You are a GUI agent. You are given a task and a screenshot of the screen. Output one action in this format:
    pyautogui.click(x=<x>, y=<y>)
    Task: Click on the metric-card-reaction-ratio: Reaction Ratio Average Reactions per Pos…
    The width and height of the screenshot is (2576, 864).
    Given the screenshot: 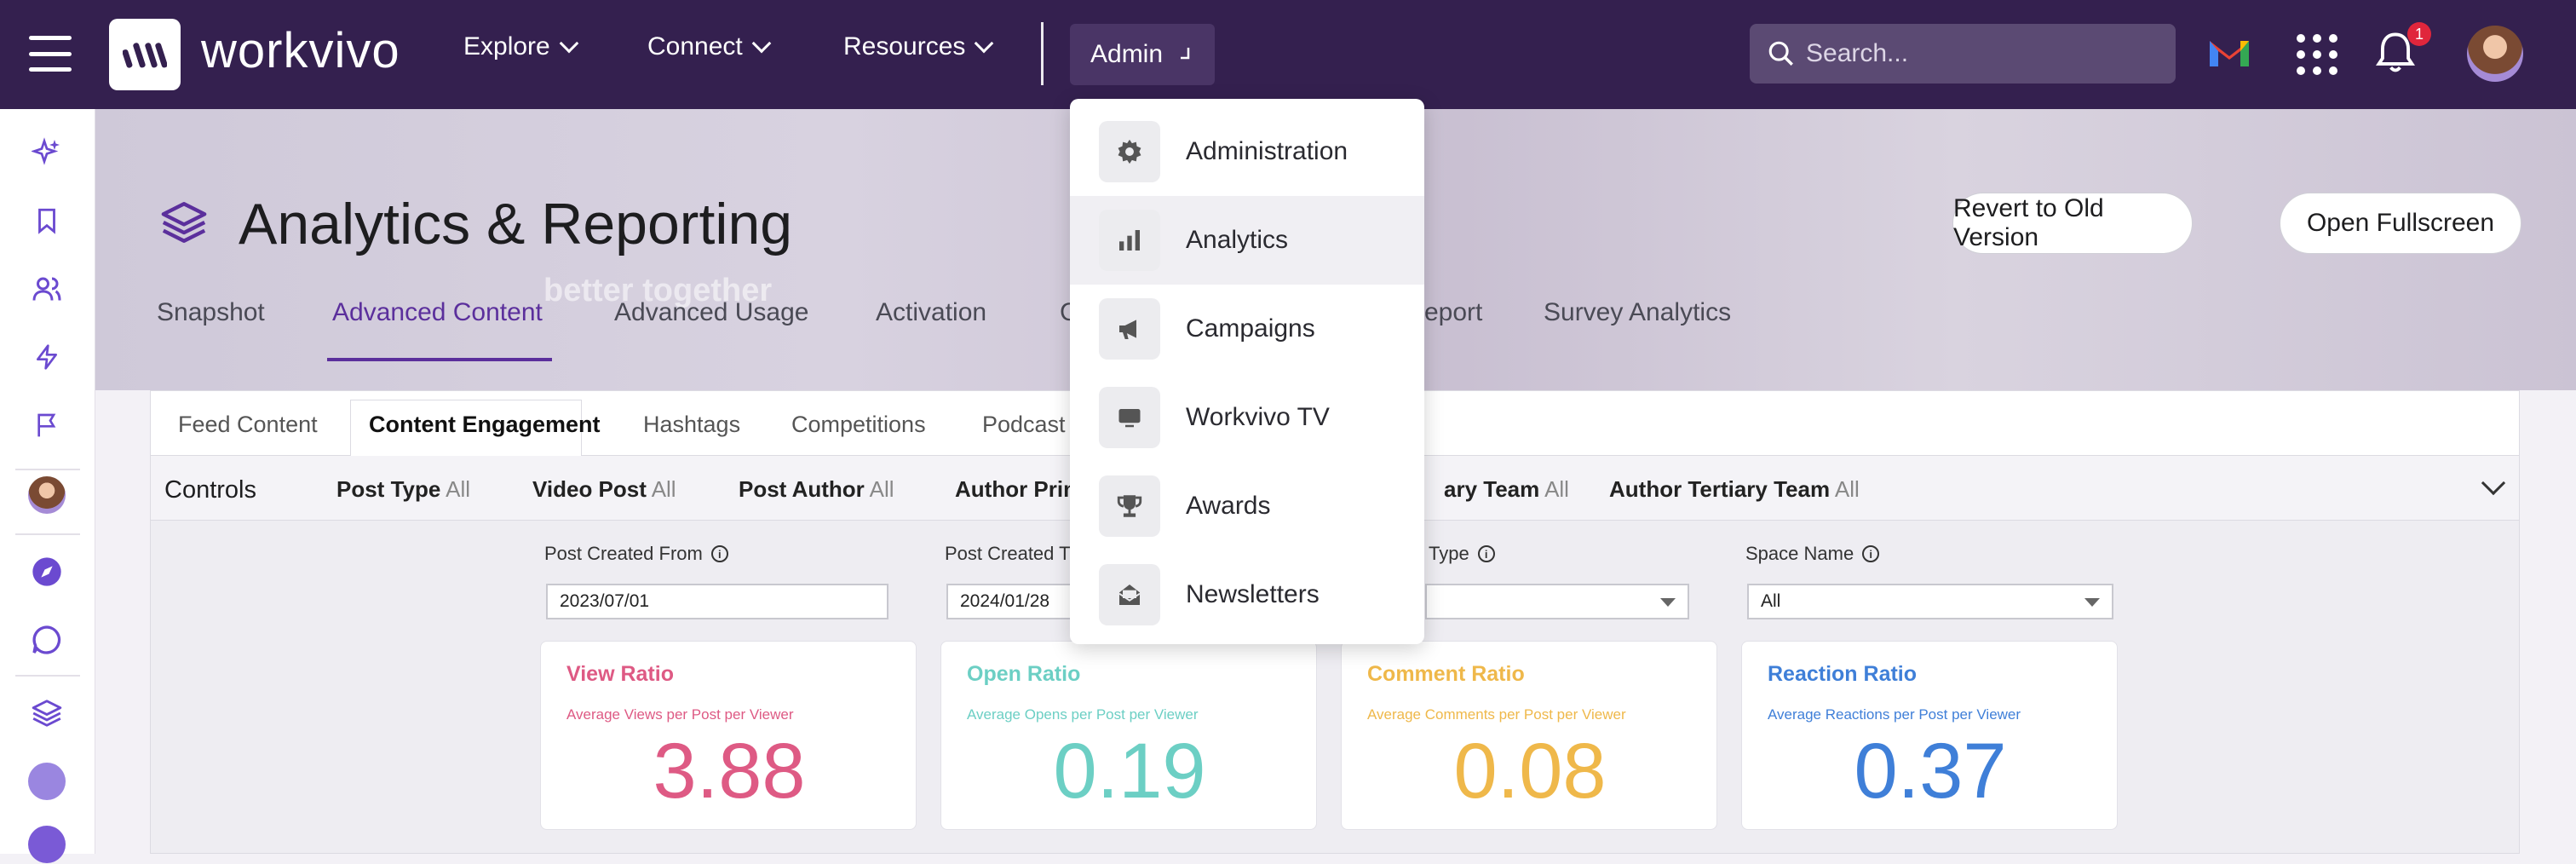 What is the action you would take?
    pyautogui.click(x=1930, y=736)
    